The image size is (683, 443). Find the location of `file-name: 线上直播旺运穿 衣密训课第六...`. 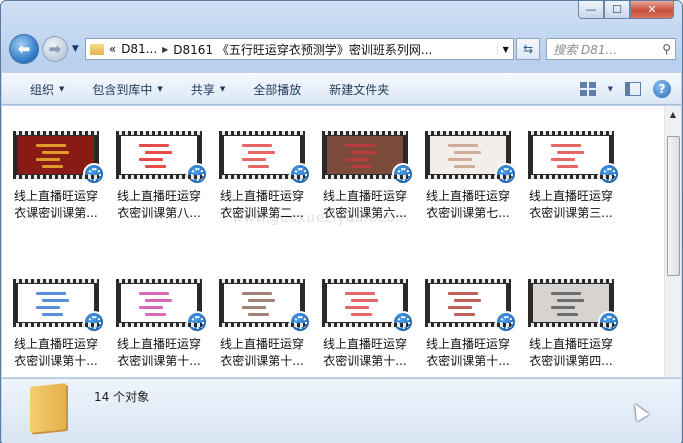

file-name: 线上直播旺运穿 衣密训课第六... is located at coordinates (364, 204).